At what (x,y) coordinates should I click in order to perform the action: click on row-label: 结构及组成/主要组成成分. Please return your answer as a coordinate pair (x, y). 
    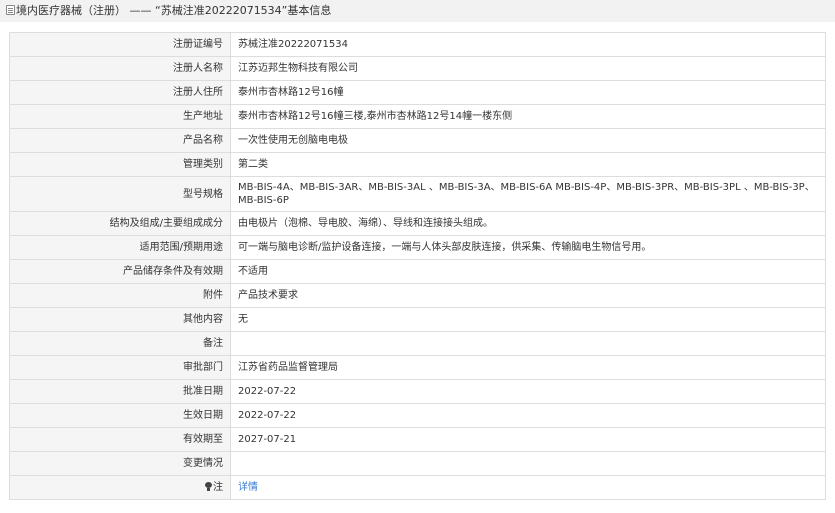
    Looking at the image, I should click on (120, 223).